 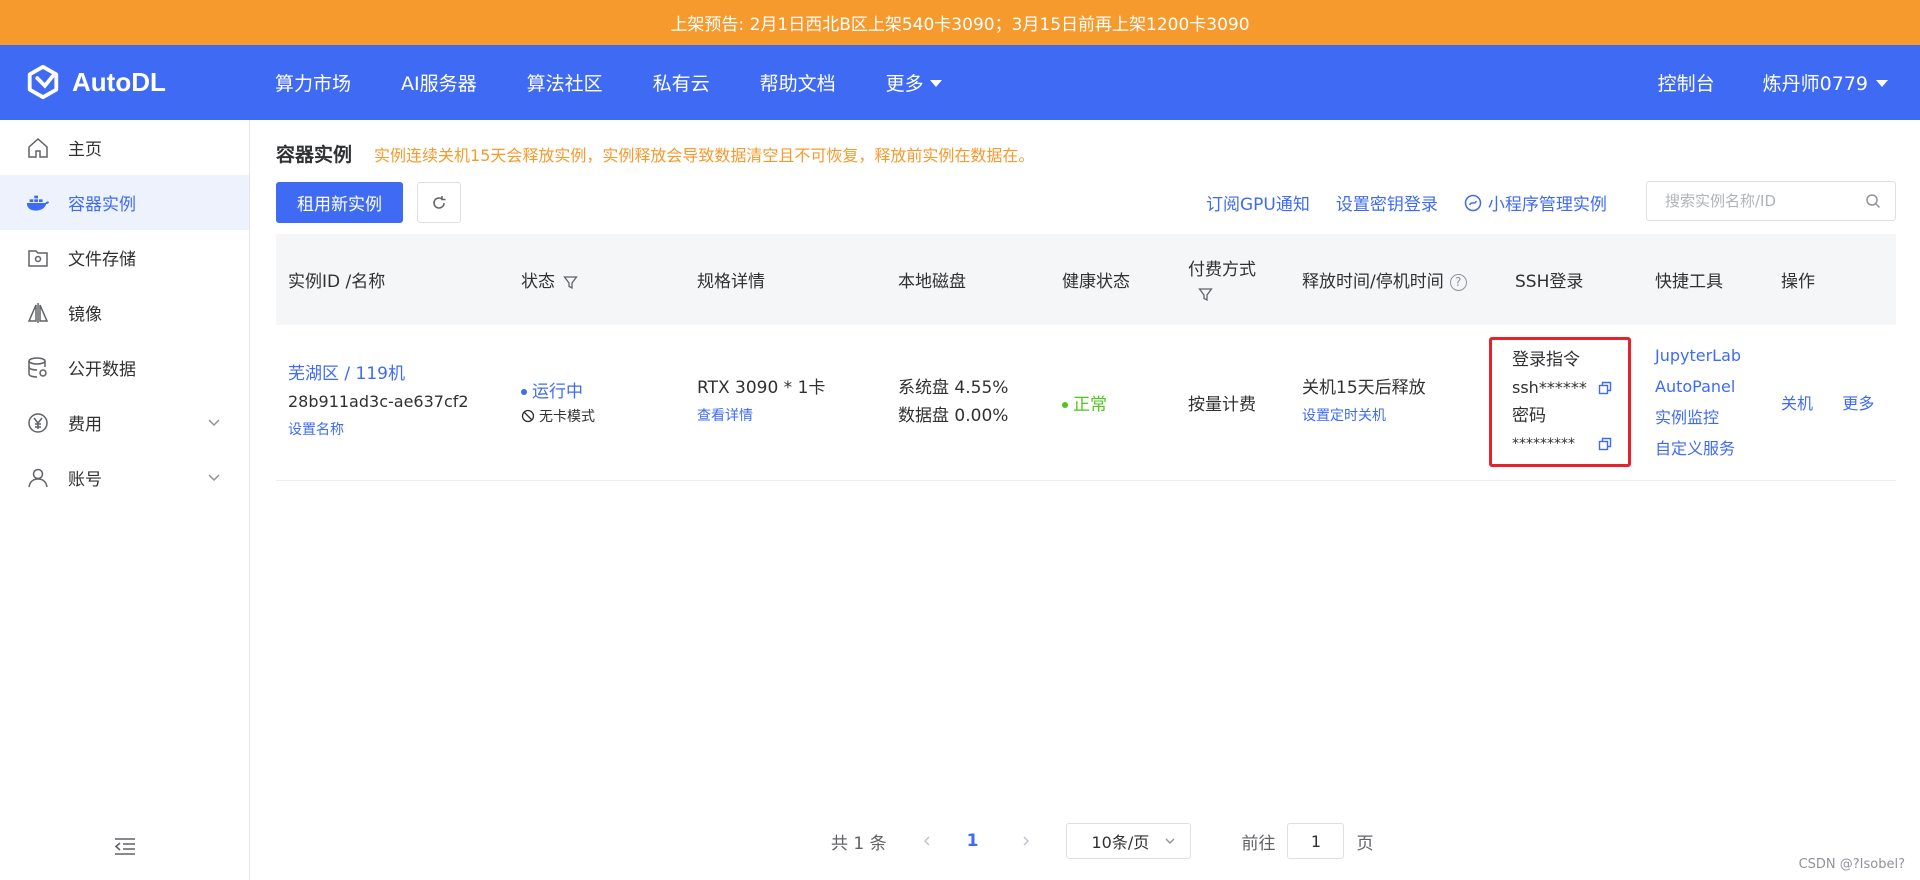 I want to click on autodl-logo-icon, so click(x=43, y=82).